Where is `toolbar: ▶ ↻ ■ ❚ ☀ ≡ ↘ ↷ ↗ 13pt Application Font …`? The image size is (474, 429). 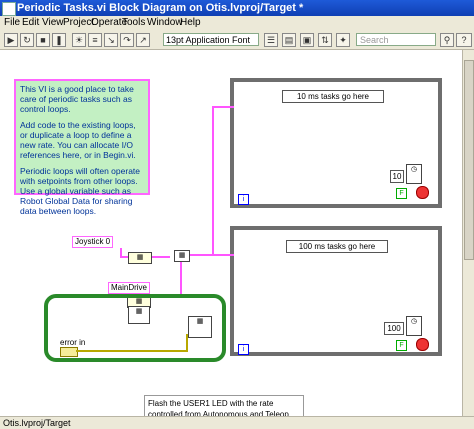 toolbar: ▶ ↻ ■ ❚ ☀ ≡ ↘ ↷ ↗ 13pt Application Font … is located at coordinates (237, 40).